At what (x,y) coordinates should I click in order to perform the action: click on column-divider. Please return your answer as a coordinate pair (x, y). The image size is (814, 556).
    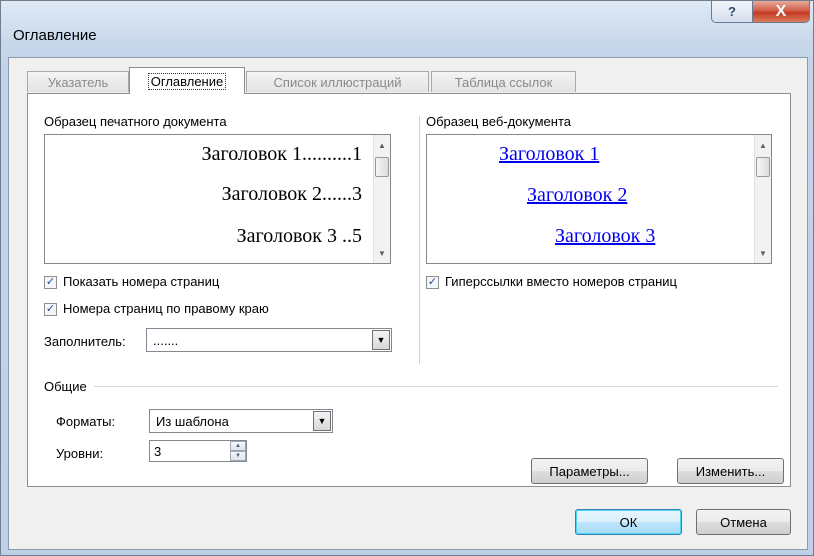
    Looking at the image, I should click on (419, 240).